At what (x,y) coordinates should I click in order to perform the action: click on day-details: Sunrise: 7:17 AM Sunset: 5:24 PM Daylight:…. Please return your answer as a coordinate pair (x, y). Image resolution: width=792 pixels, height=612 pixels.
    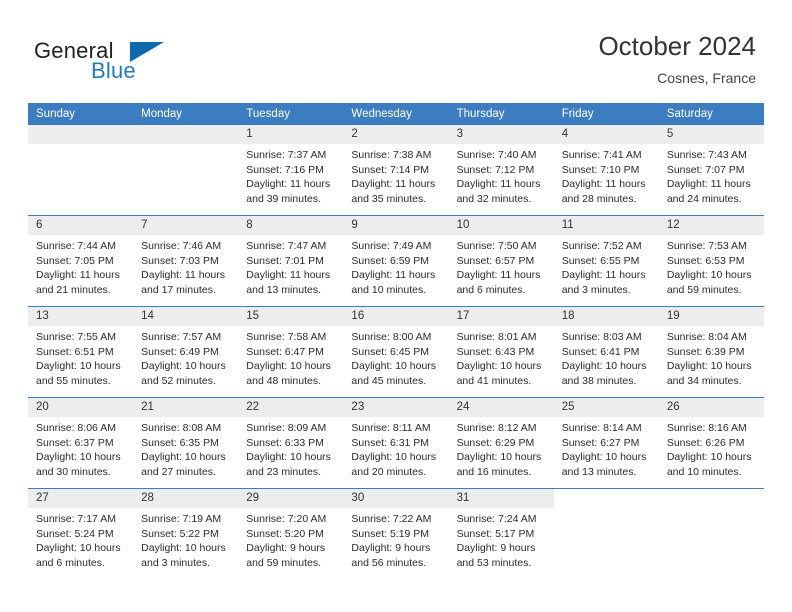
    Looking at the image, I should click on (80, 539).